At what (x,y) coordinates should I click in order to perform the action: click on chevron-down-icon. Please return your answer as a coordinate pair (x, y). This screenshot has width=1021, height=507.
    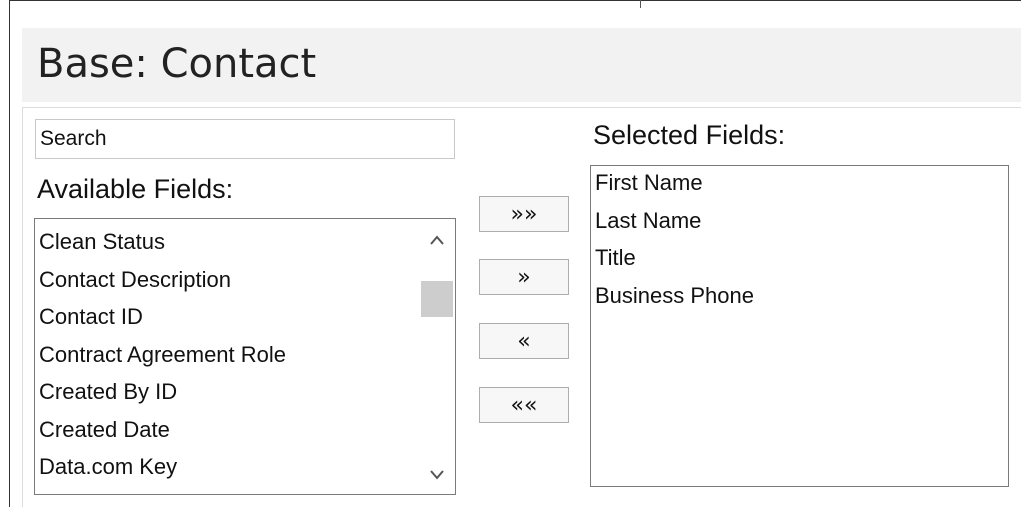
    Looking at the image, I should click on (437, 475).